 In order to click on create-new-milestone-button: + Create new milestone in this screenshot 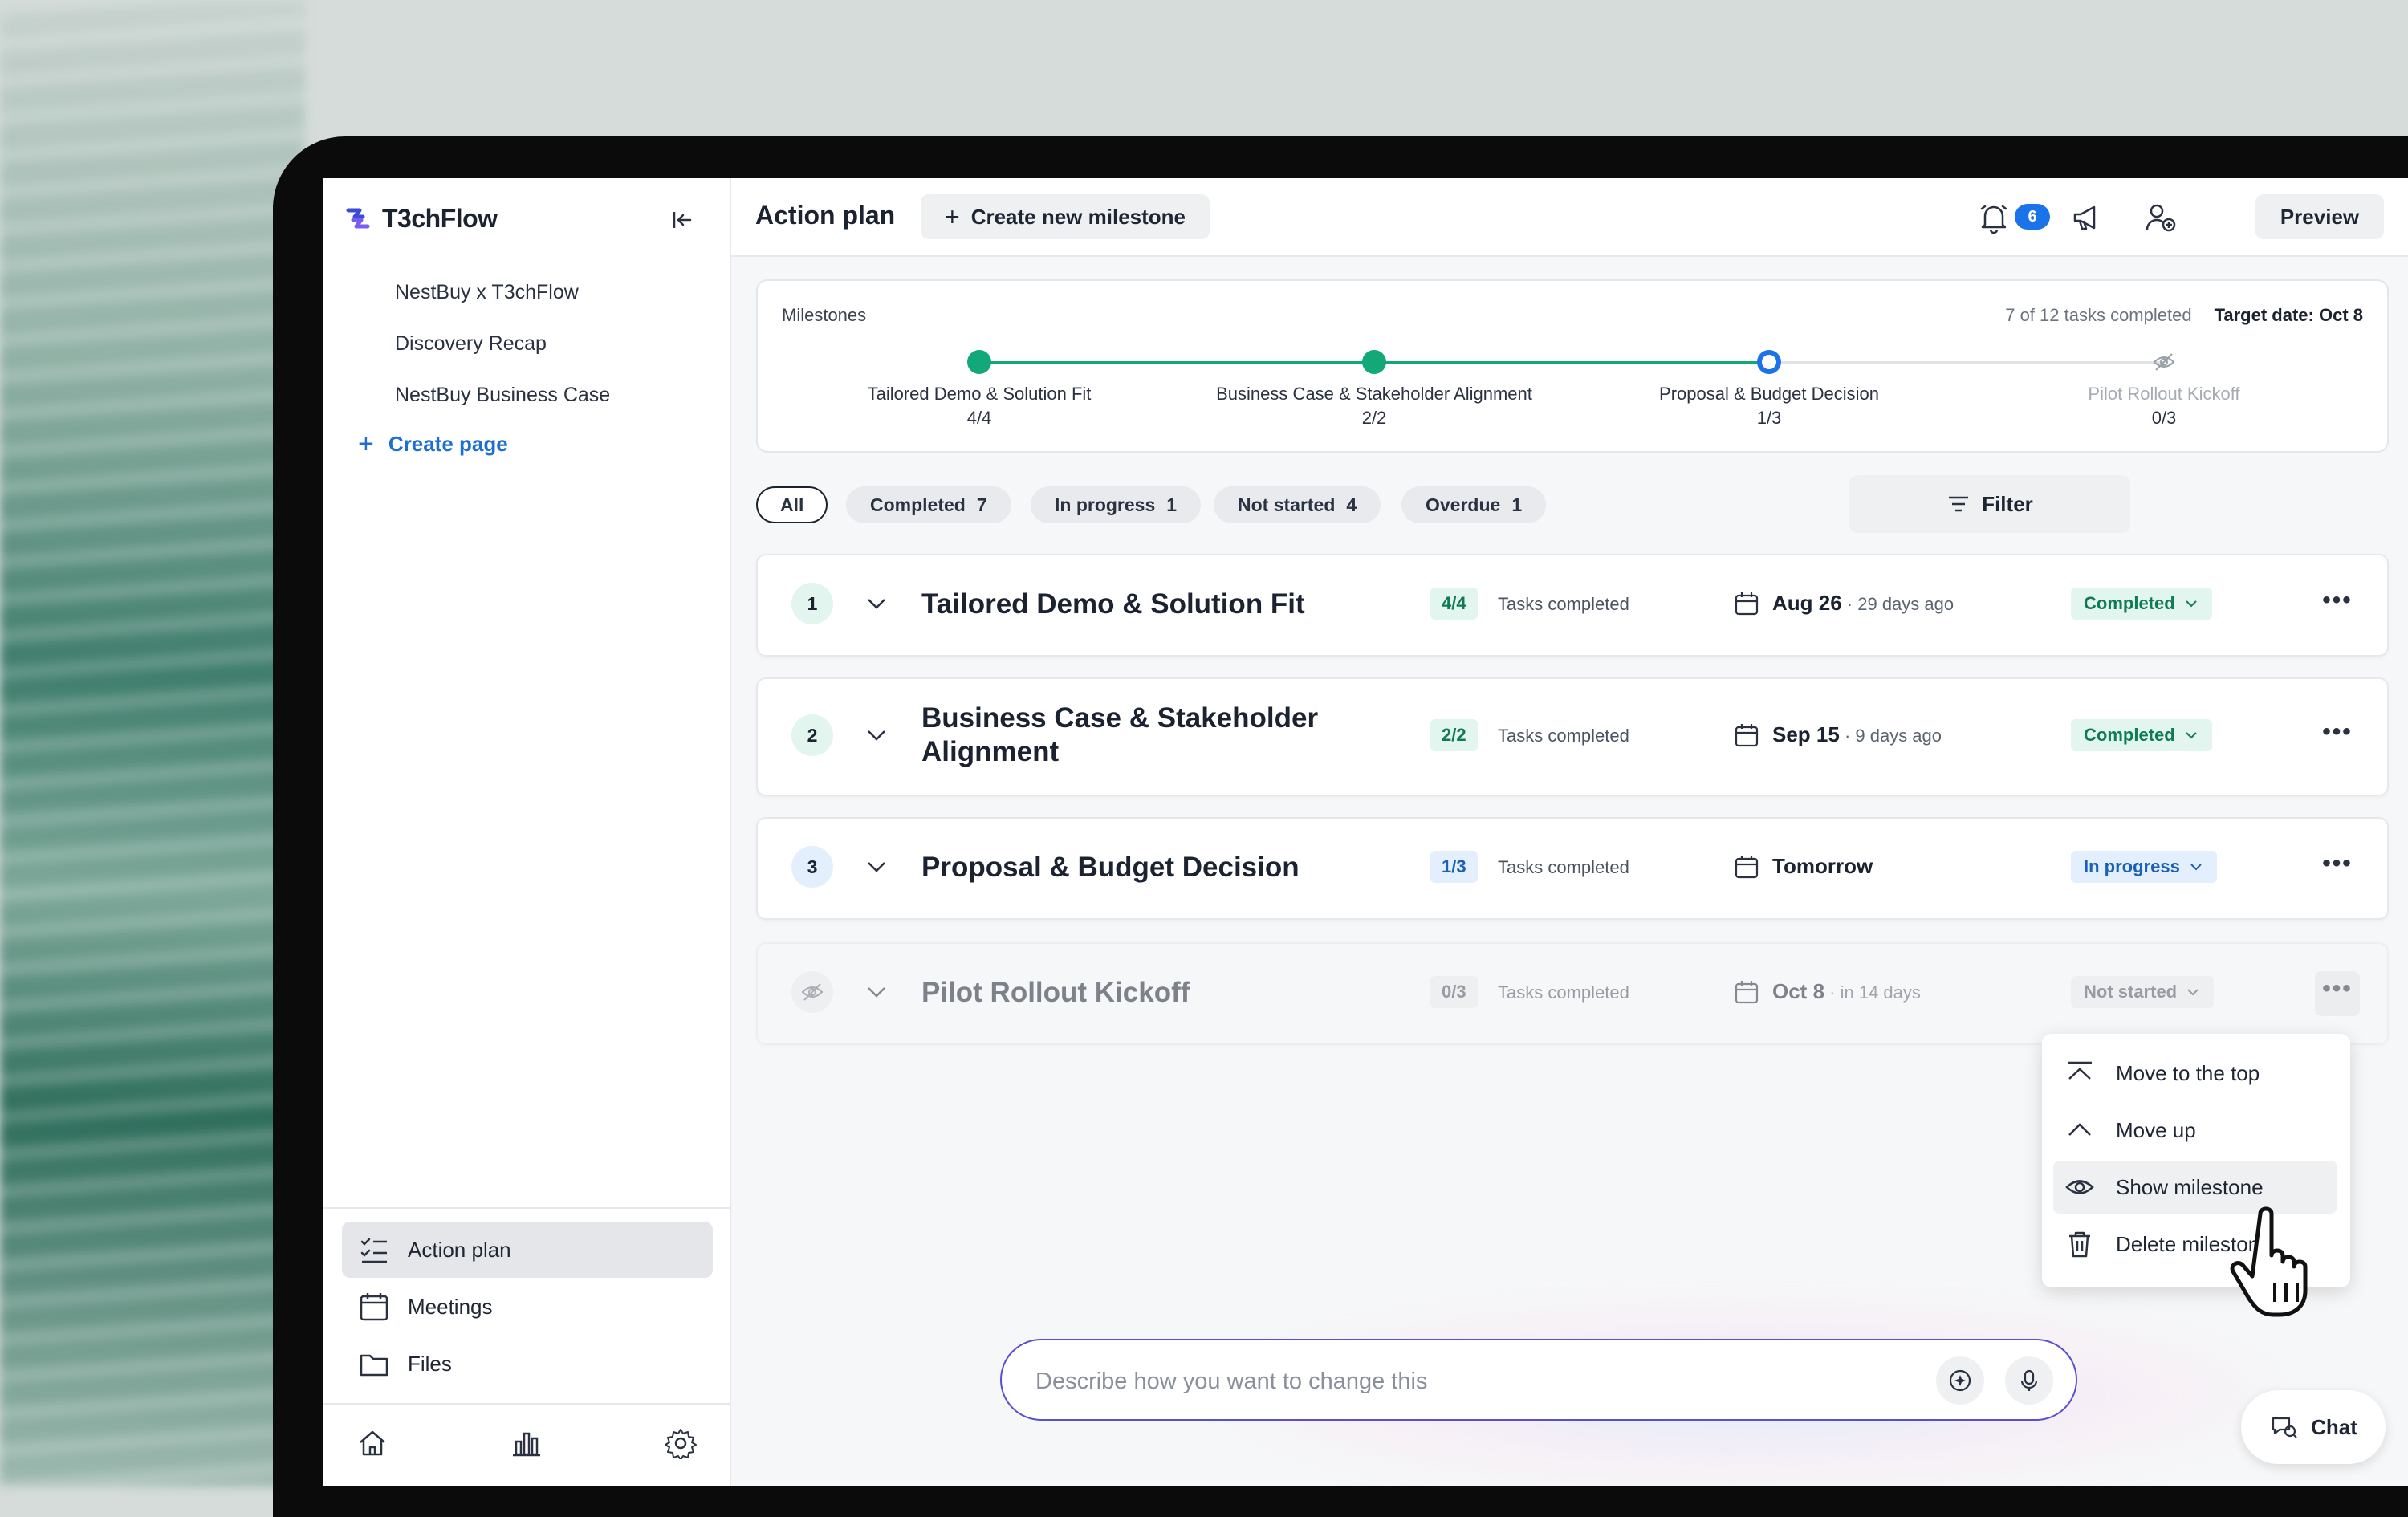, I will do `click(1065, 216)`.